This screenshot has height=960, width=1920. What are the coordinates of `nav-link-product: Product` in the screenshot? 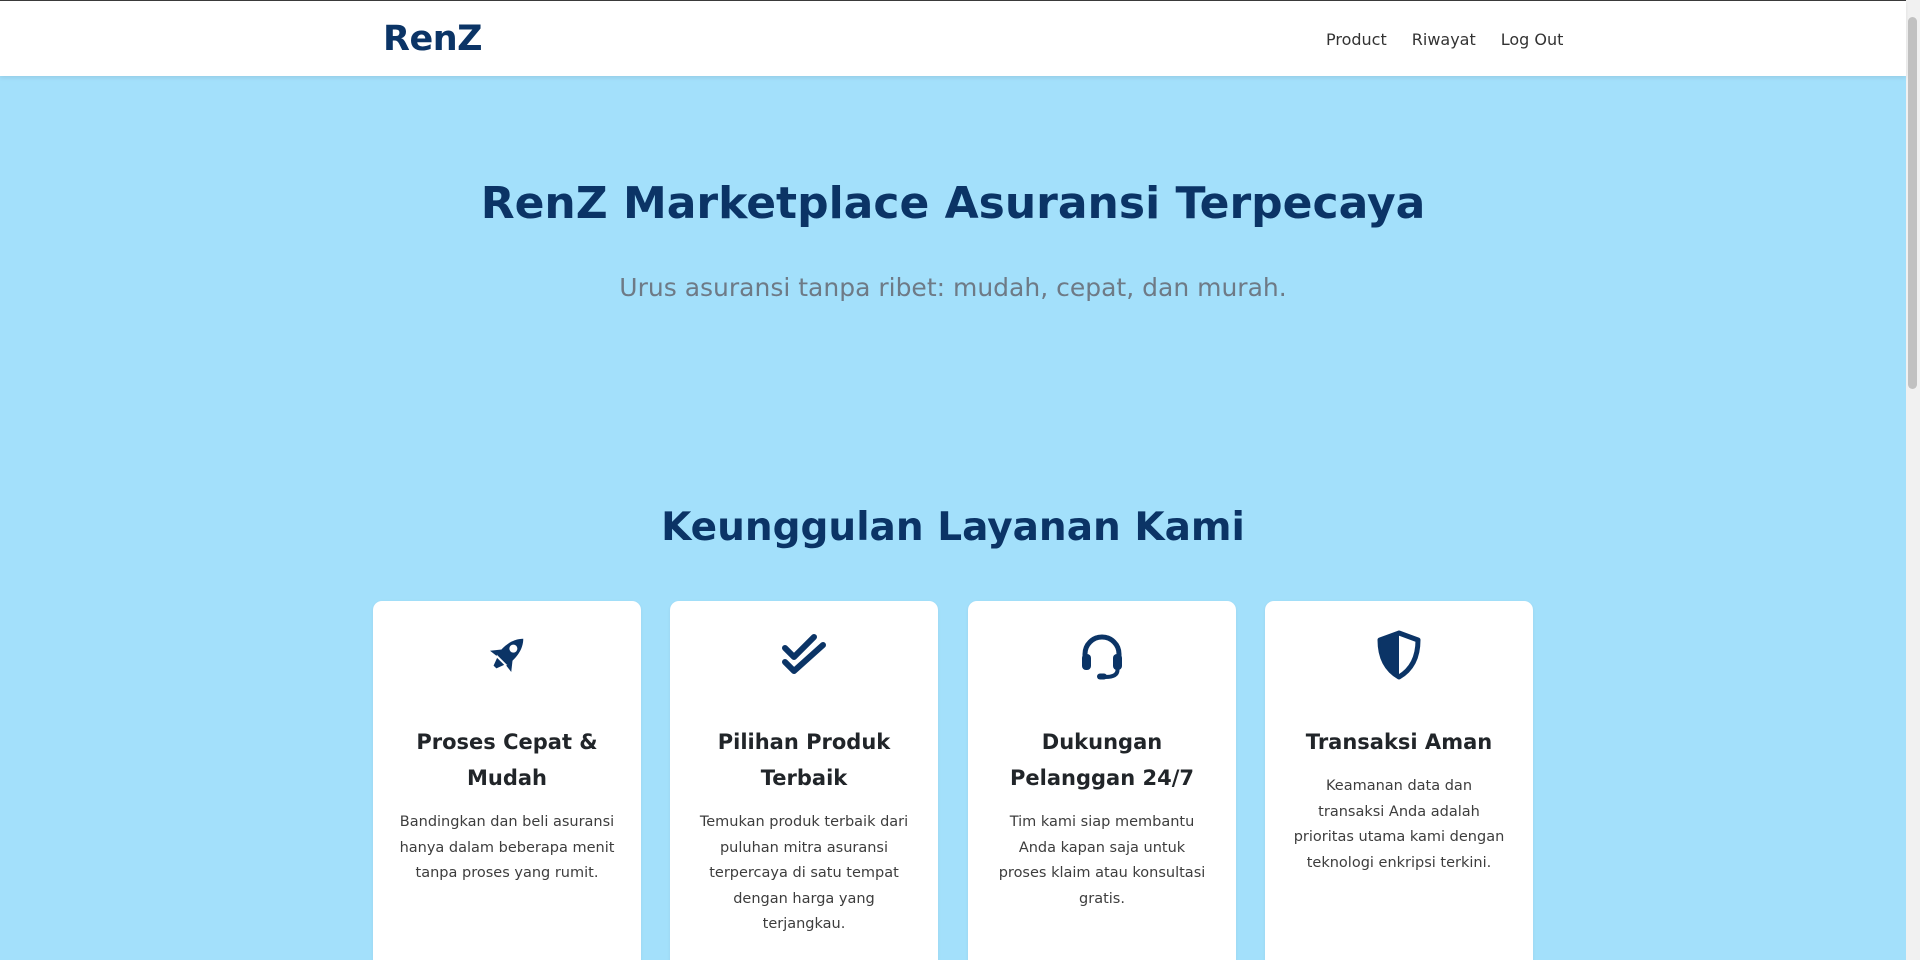 It's located at (1356, 39).